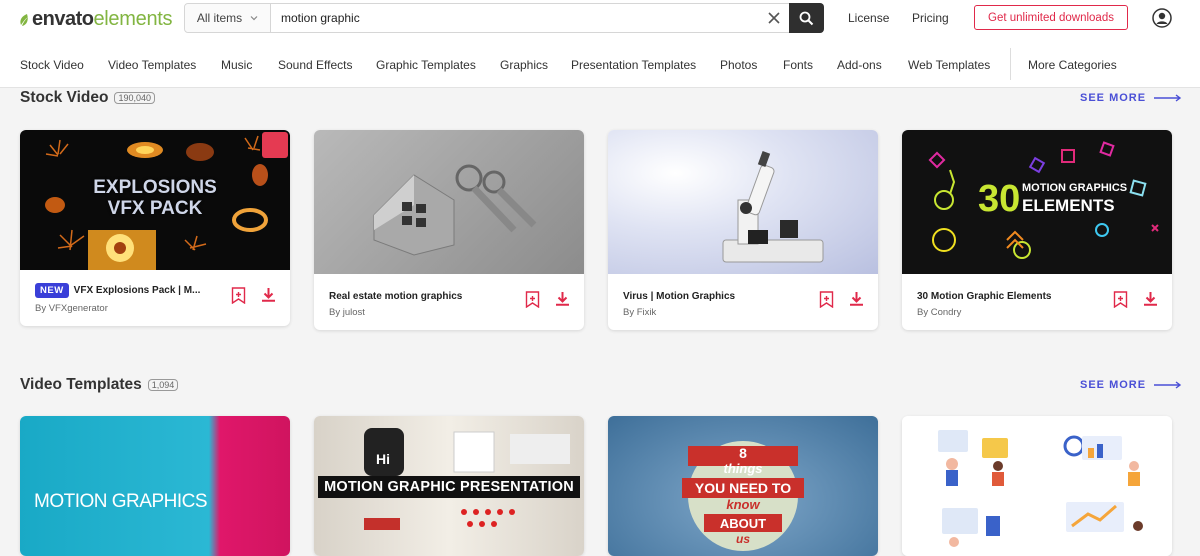 The image size is (1200, 556). What do you see at coordinates (395, 296) in the screenshot?
I see `card-title: Real estate motion graphics` at bounding box center [395, 296].